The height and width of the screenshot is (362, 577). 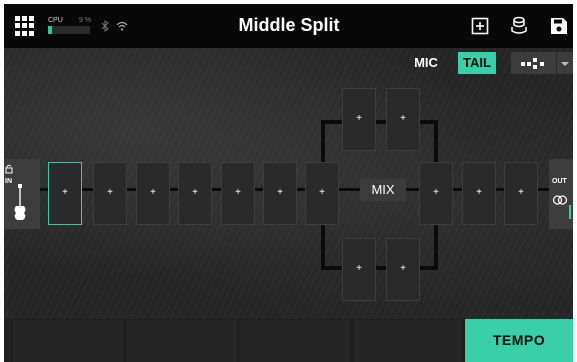 I want to click on mix-block: MIX, so click(x=383, y=190).